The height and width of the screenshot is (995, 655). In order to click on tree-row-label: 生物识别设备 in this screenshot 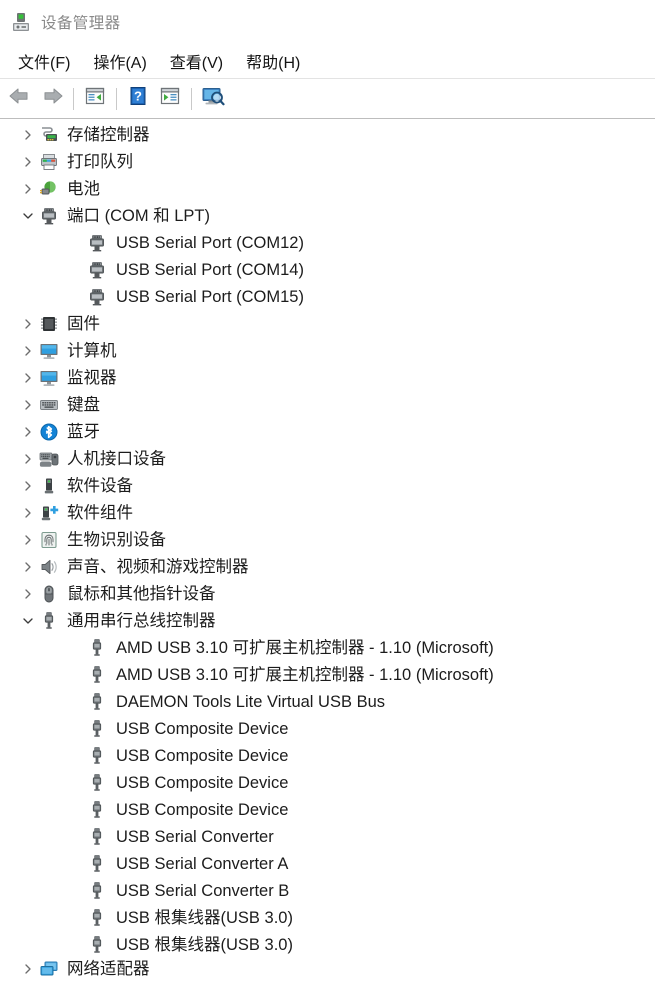, I will do `click(116, 539)`.